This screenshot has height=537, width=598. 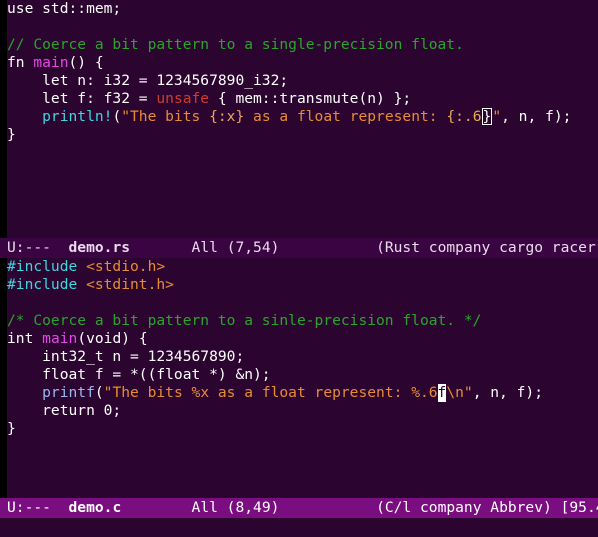 What do you see at coordinates (299, 357) in the screenshot?
I see `code-line: int32_t n = 1234567890;` at bounding box center [299, 357].